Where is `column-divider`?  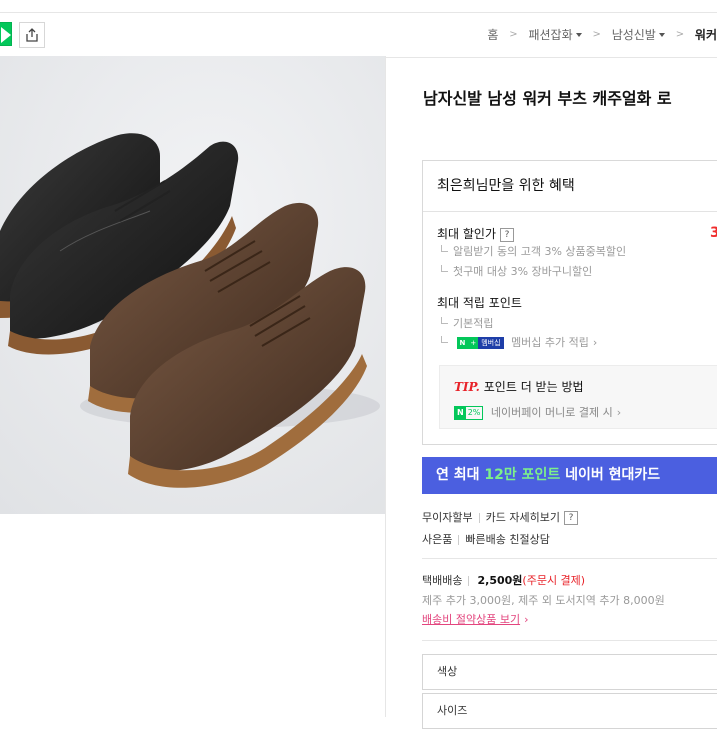
column-divider is located at coordinates (385, 386).